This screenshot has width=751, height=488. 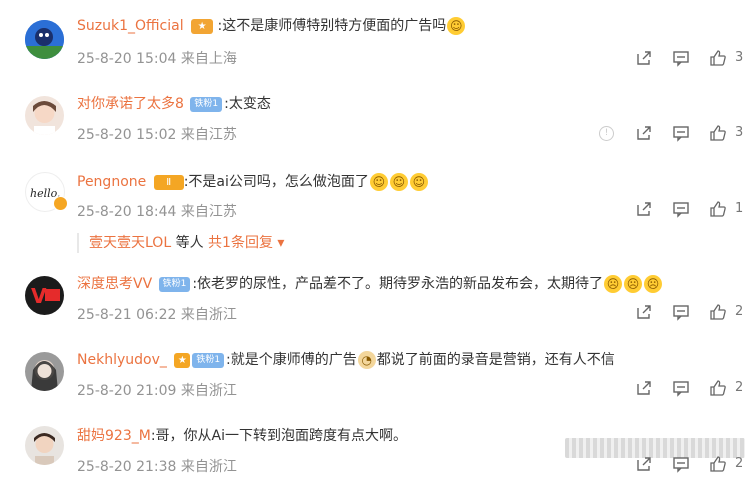 I want to click on comment-text: :就是个康师傅的广告, so click(x=291, y=360).